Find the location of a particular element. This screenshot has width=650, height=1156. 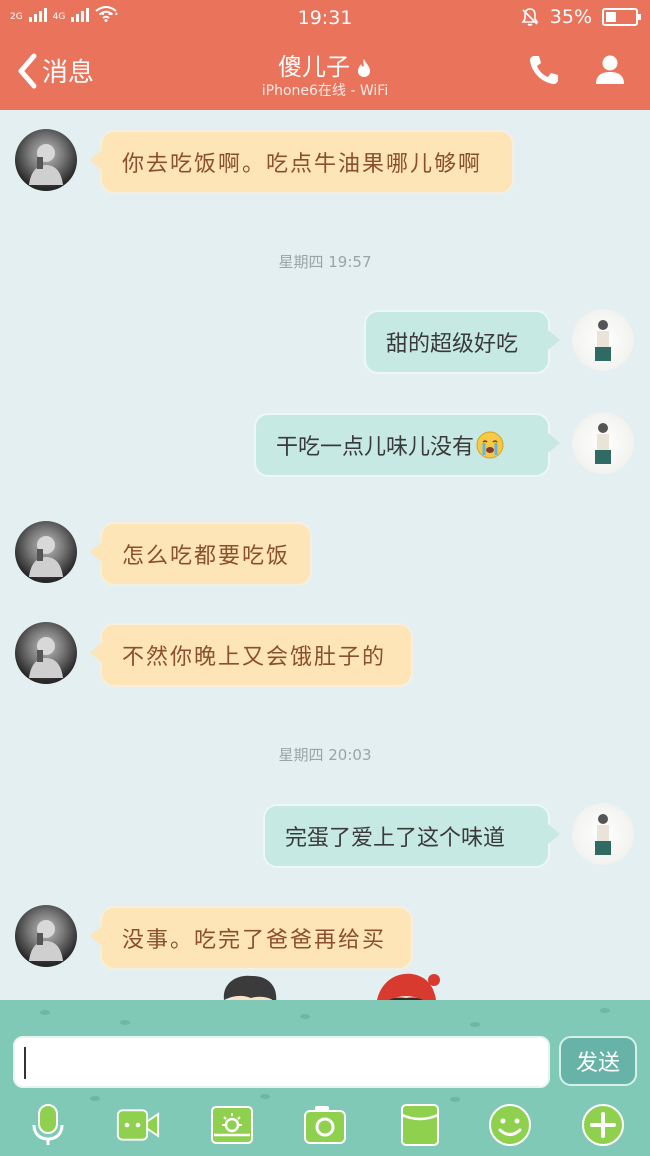

flame-icon is located at coordinates (364, 68).